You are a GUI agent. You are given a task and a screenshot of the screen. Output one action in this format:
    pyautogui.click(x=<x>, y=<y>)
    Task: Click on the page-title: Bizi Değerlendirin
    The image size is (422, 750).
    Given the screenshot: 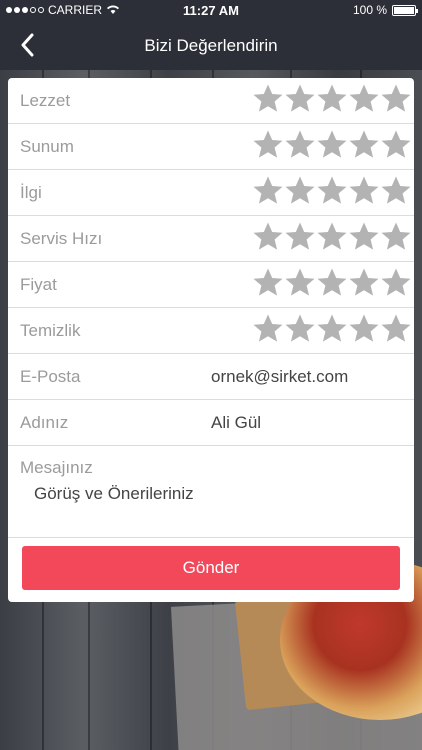 What is the action you would take?
    pyautogui.click(x=211, y=45)
    